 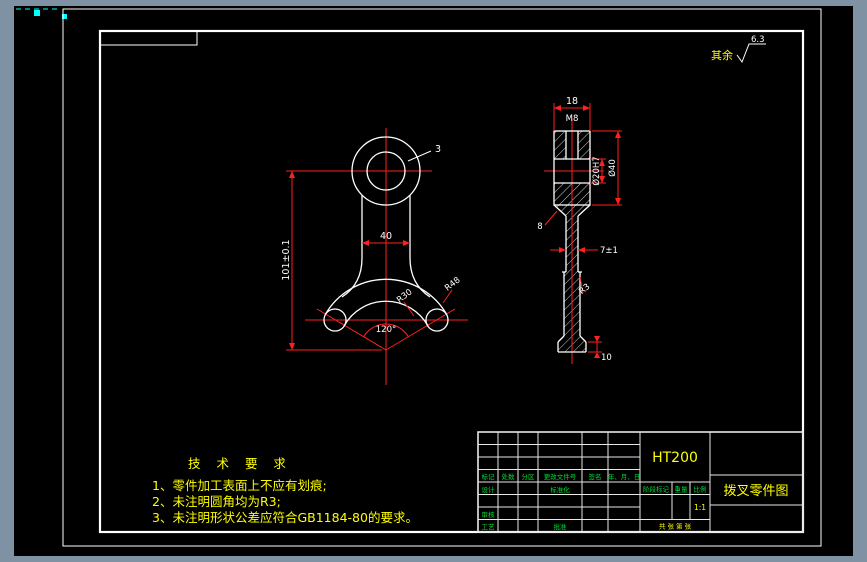 I want to click on dim-bore: Ø20H7, so click(x=596, y=170).